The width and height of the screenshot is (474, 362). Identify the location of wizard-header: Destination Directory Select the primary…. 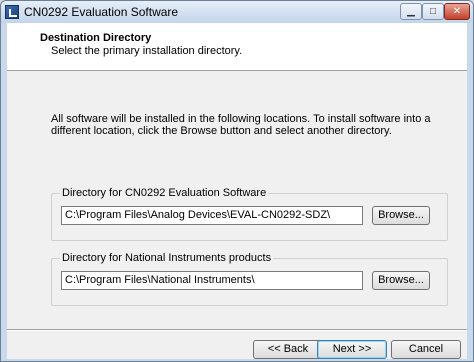
(237, 47).